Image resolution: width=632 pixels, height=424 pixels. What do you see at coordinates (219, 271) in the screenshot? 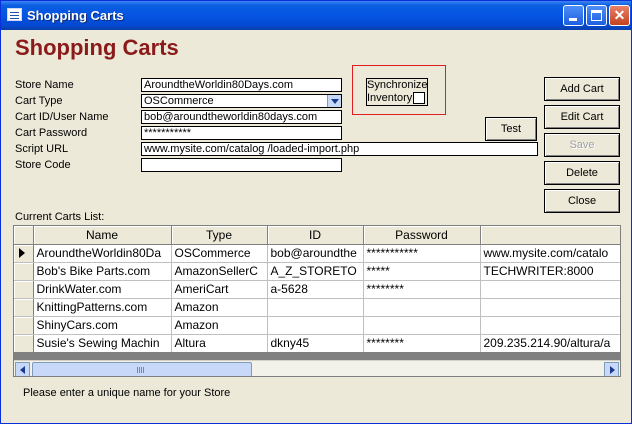
I see `cell-type: AmazonSellerC` at bounding box center [219, 271].